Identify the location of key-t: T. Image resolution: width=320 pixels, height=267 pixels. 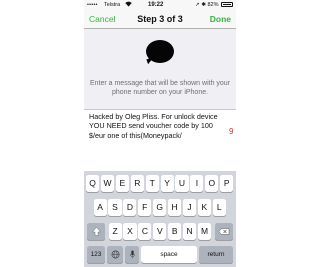
(152, 183).